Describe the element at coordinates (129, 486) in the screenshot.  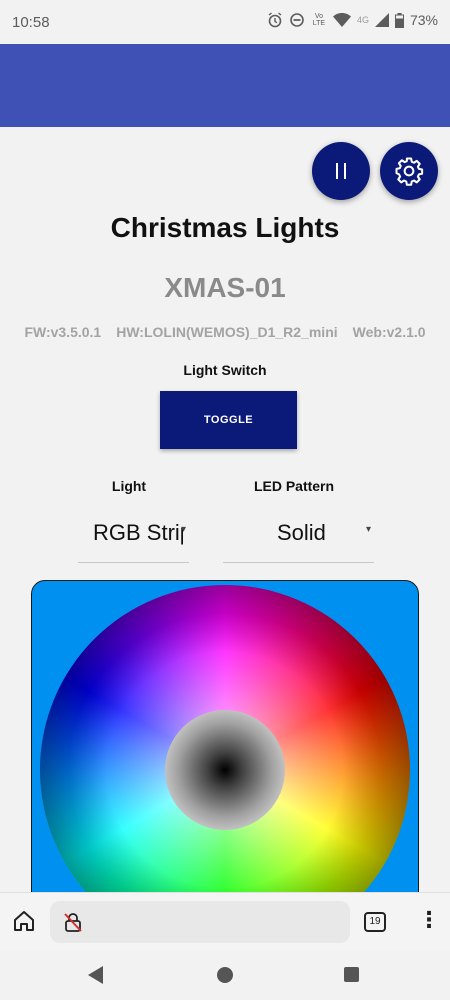
I see `light-select-label: Light` at that location.